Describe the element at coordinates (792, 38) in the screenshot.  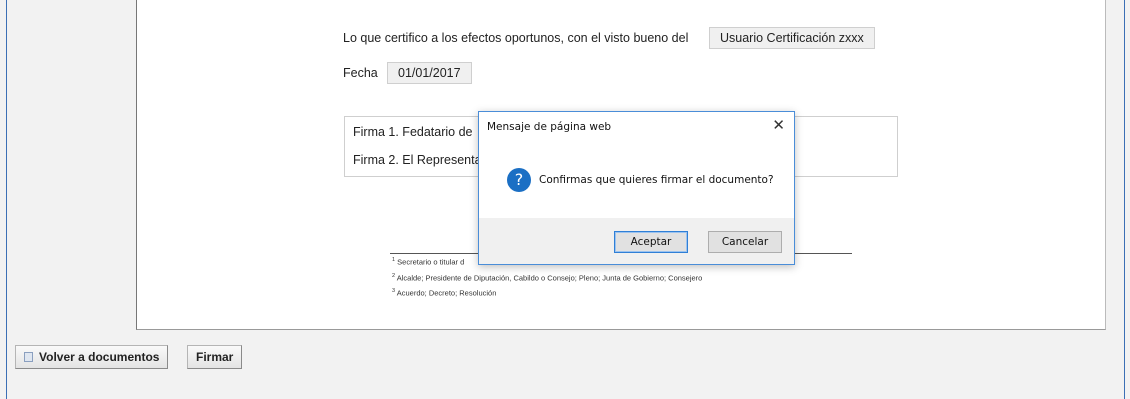
I see `approver-field: Usuario Certificación zxxx` at that location.